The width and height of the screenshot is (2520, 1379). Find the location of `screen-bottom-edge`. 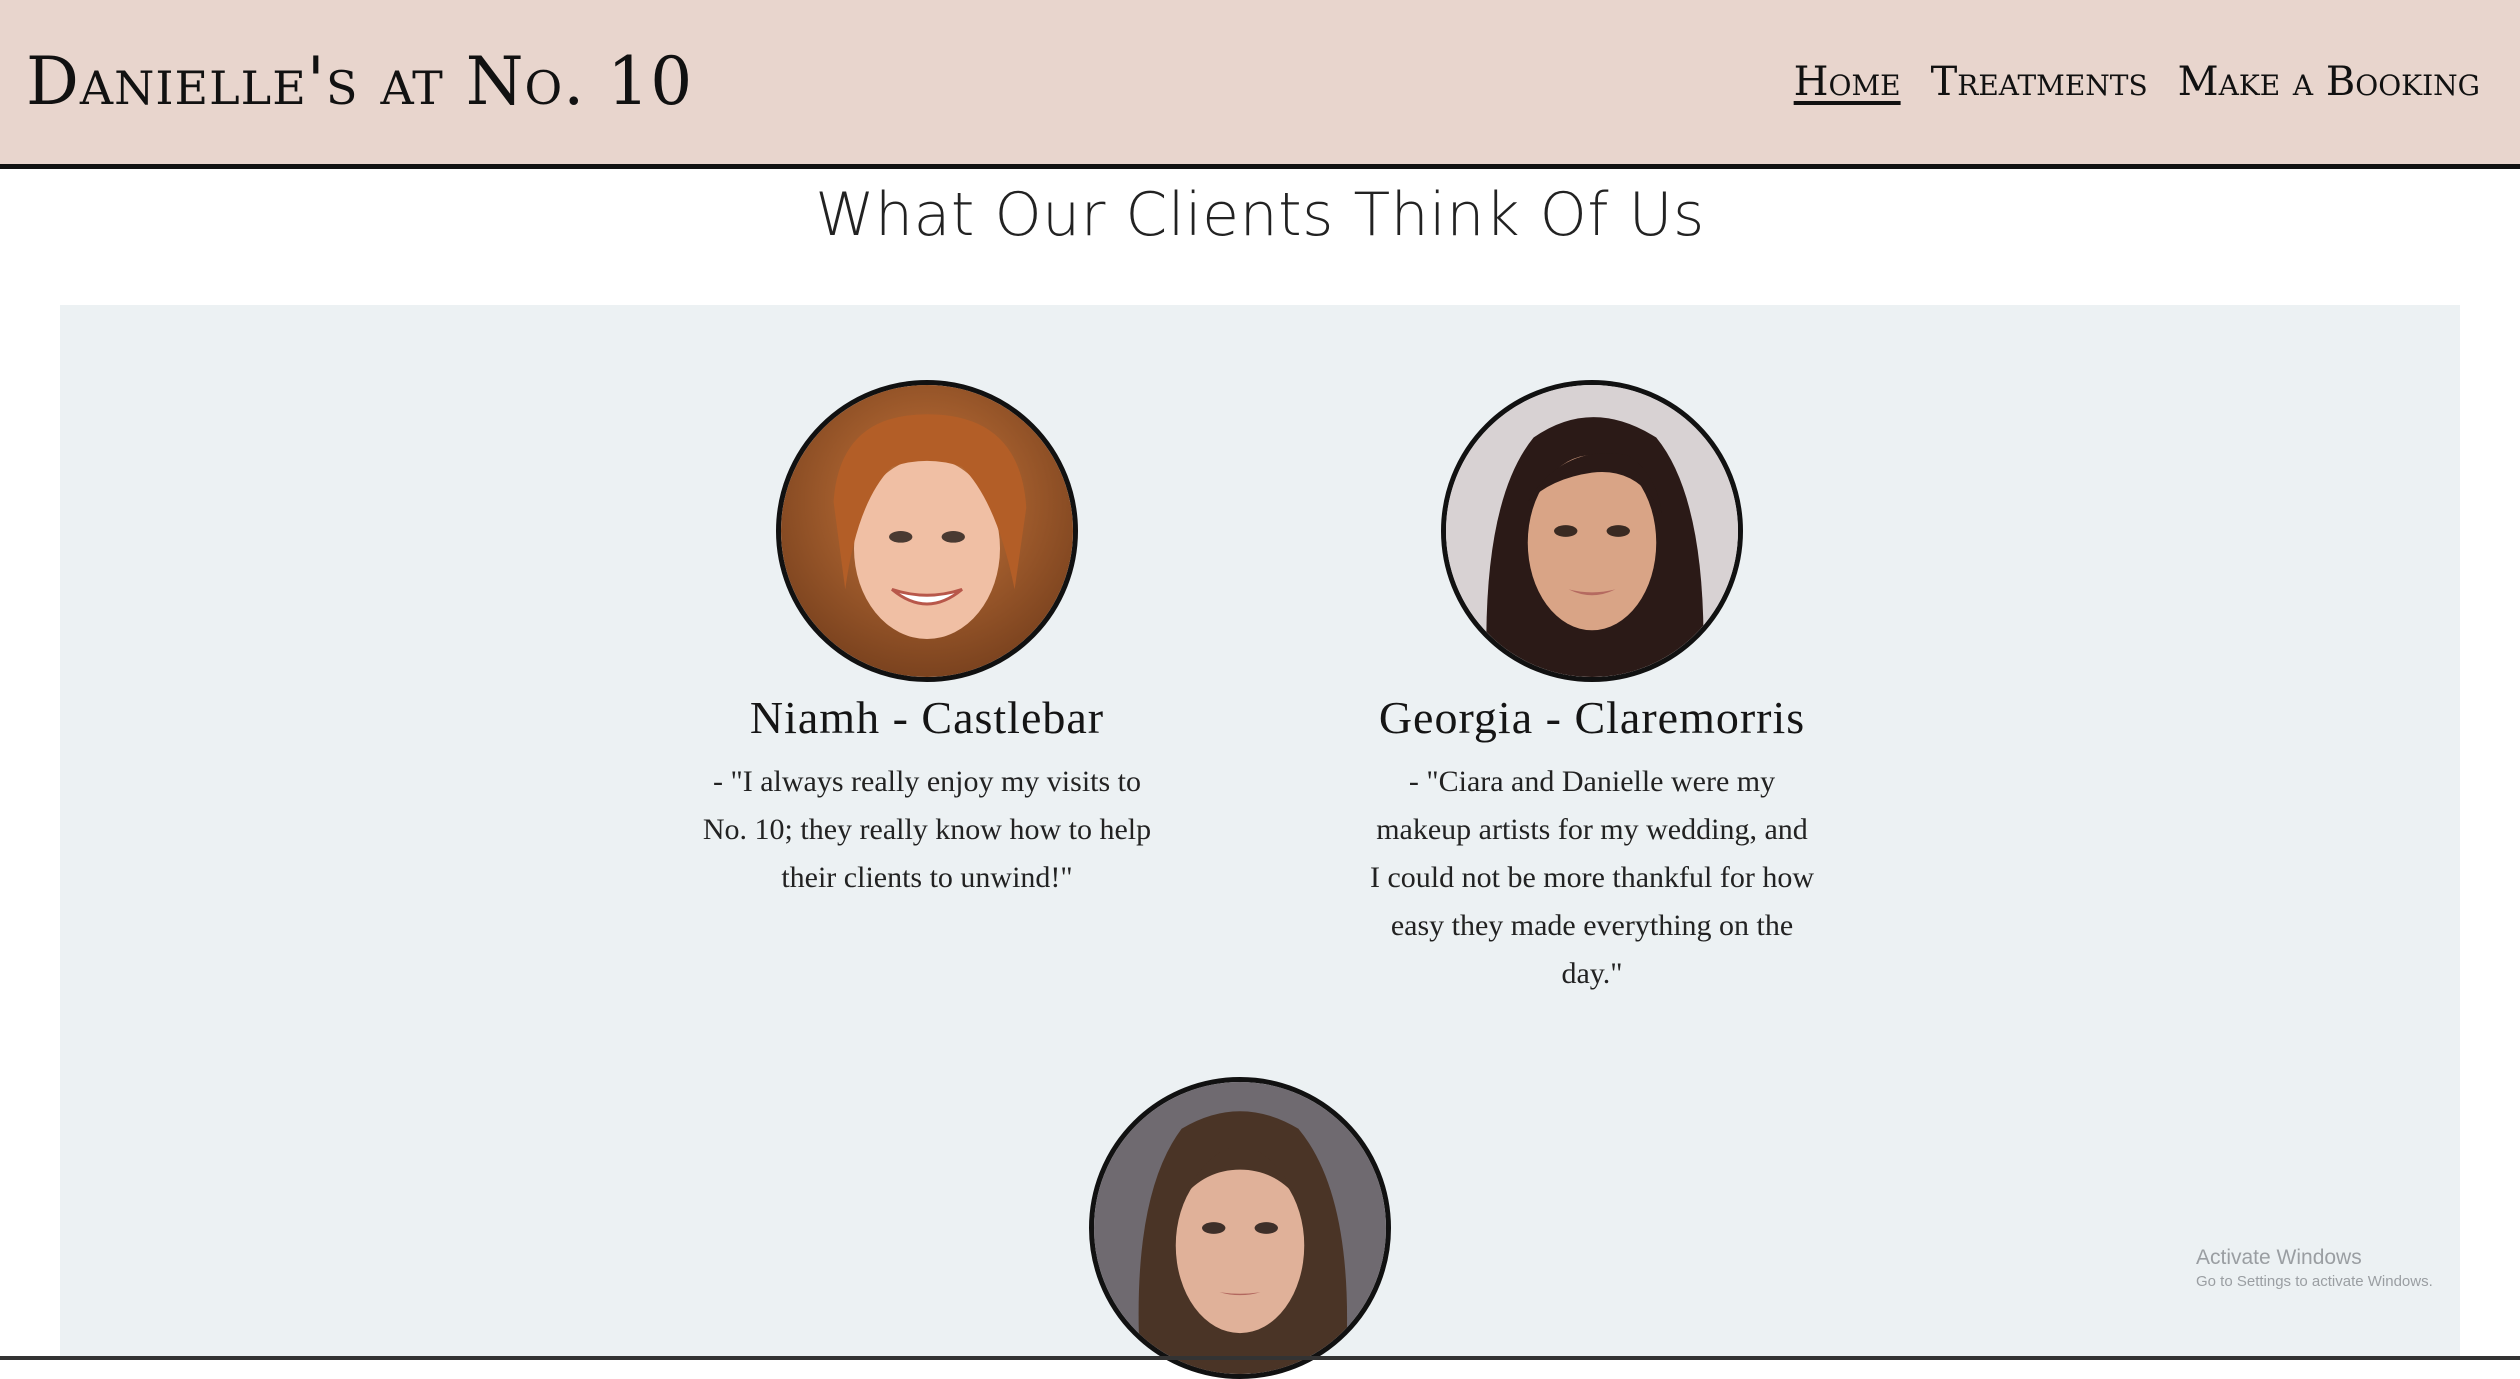

screen-bottom-edge is located at coordinates (1260, 1358).